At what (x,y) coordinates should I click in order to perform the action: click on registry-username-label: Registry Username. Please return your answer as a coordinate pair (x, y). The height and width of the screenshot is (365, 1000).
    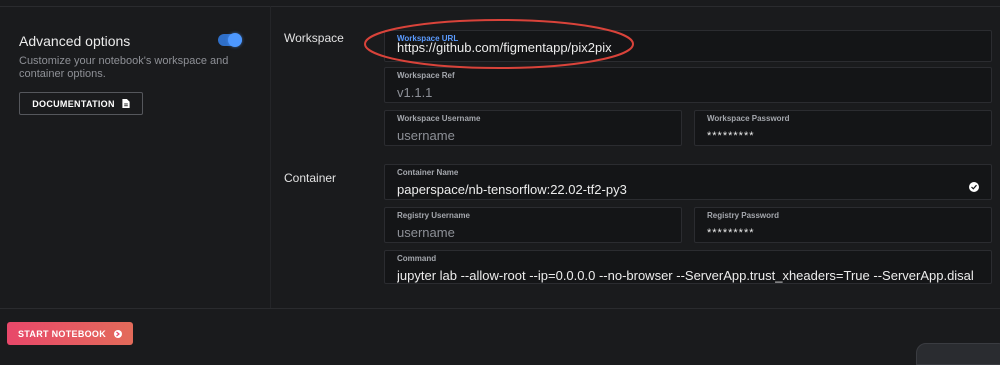
    Looking at the image, I should click on (433, 215).